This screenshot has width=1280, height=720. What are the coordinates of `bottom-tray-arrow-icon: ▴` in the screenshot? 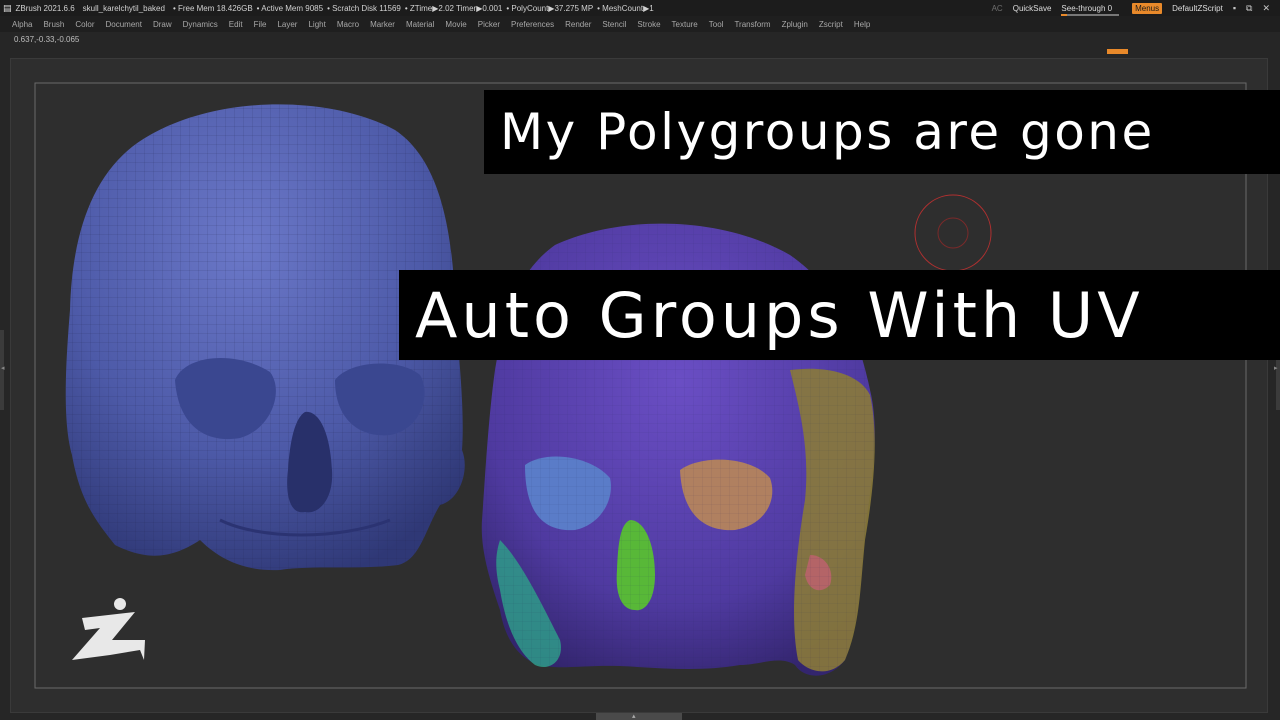 It's located at (634, 716).